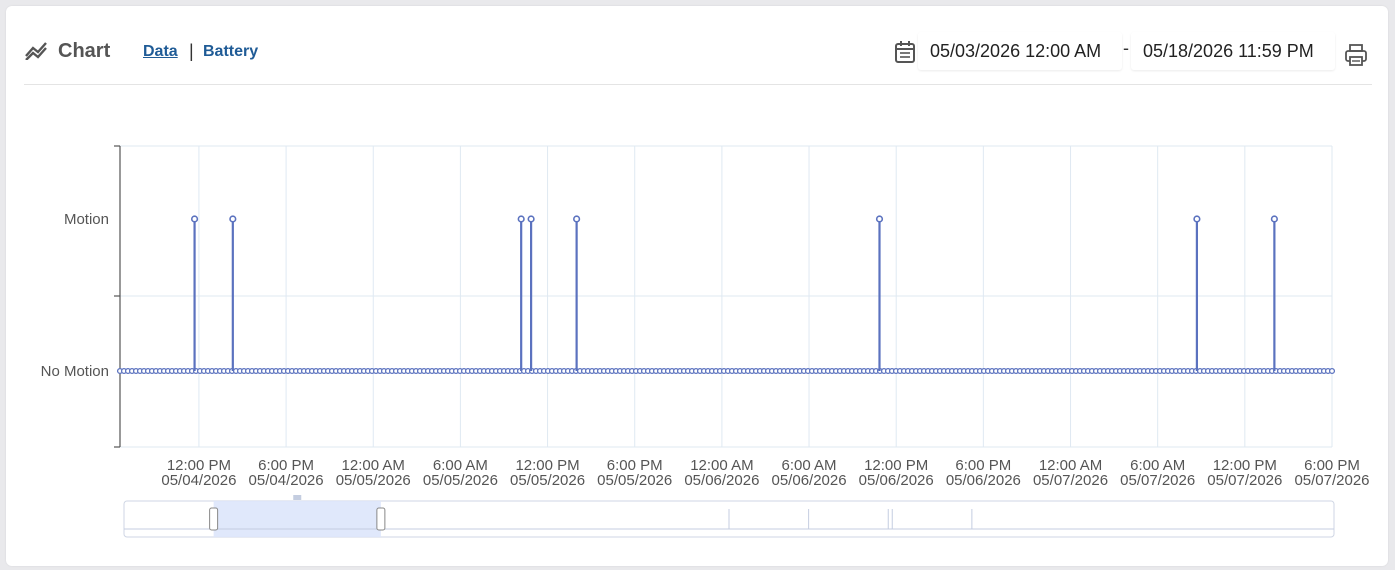 The width and height of the screenshot is (1395, 570). Describe the element at coordinates (86, 219) in the screenshot. I see `y-tick-label: Motion` at that location.